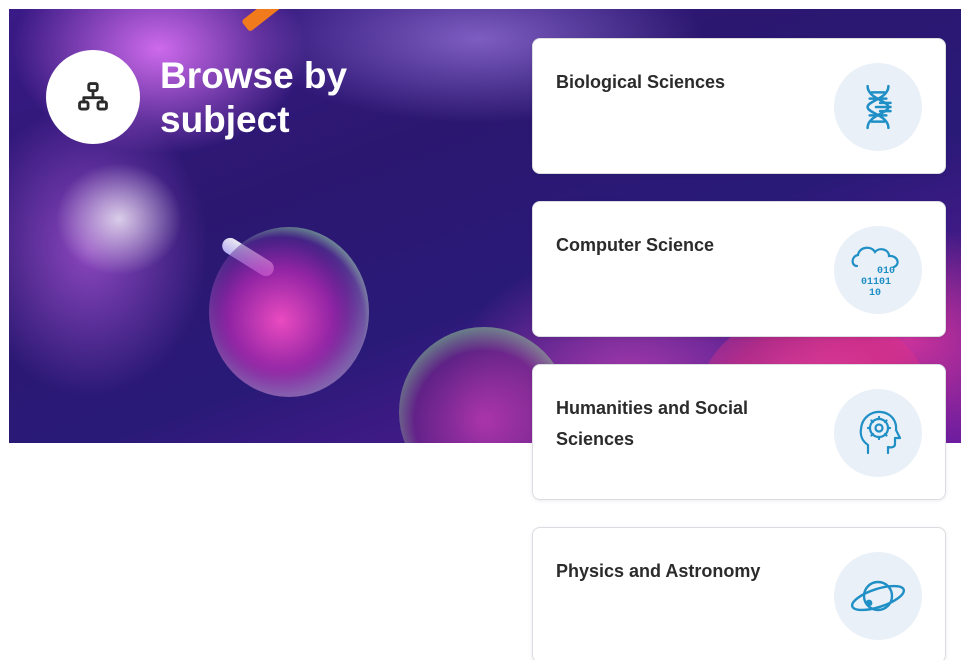 This screenshot has width=961, height=660. Describe the element at coordinates (254, 97) in the screenshot. I see `page-title: Browse by subject` at that location.